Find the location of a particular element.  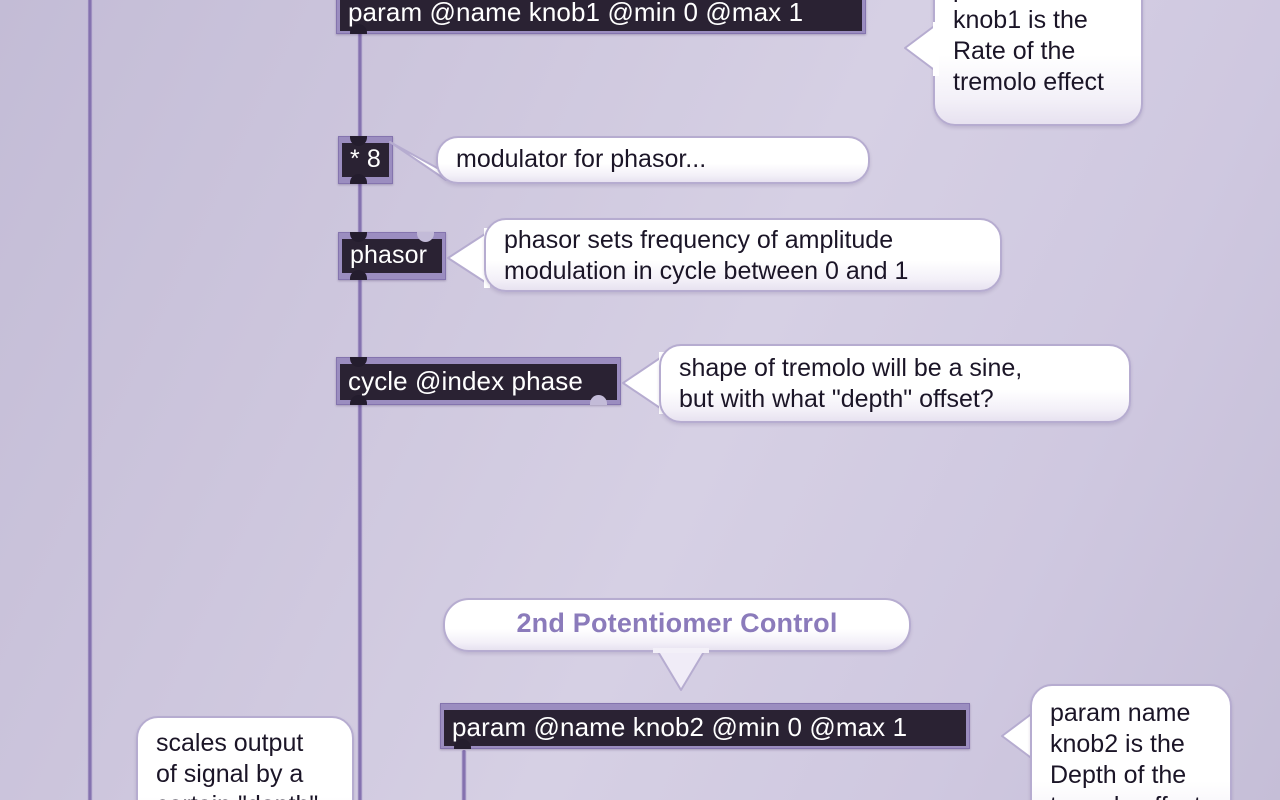

comment-knob1-line-3: Rate of the is located at coordinates (1014, 51).